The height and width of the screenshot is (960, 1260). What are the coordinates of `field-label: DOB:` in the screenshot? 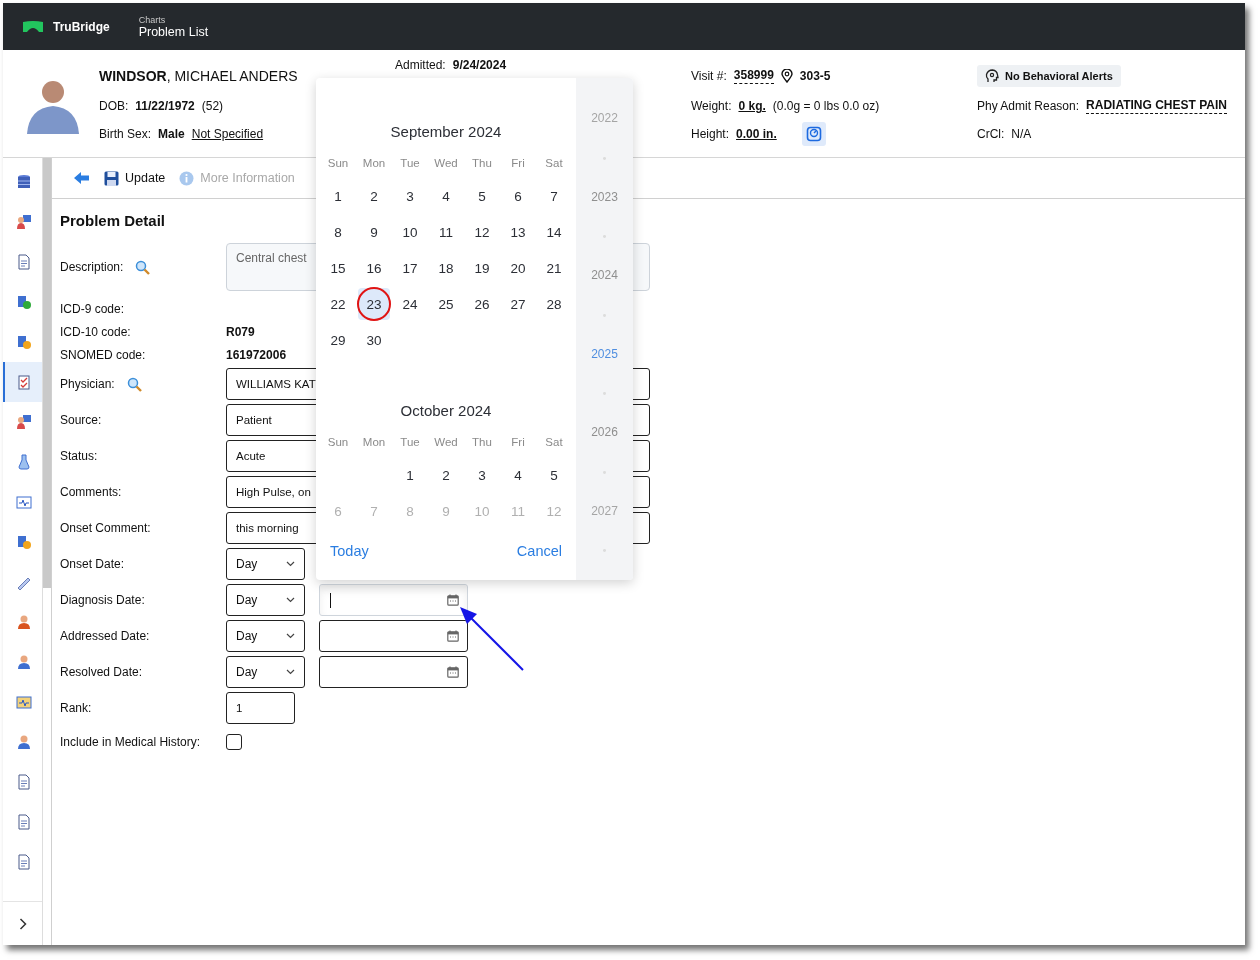 It's located at (114, 106).